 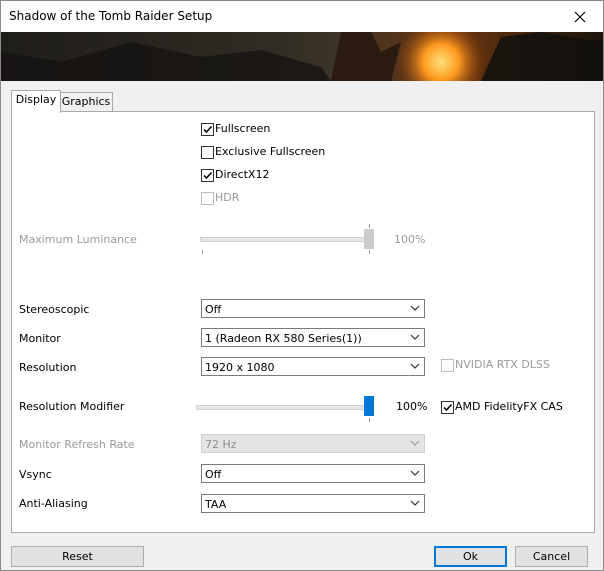 I want to click on fullscreen-label: Fullscreen, so click(x=243, y=128).